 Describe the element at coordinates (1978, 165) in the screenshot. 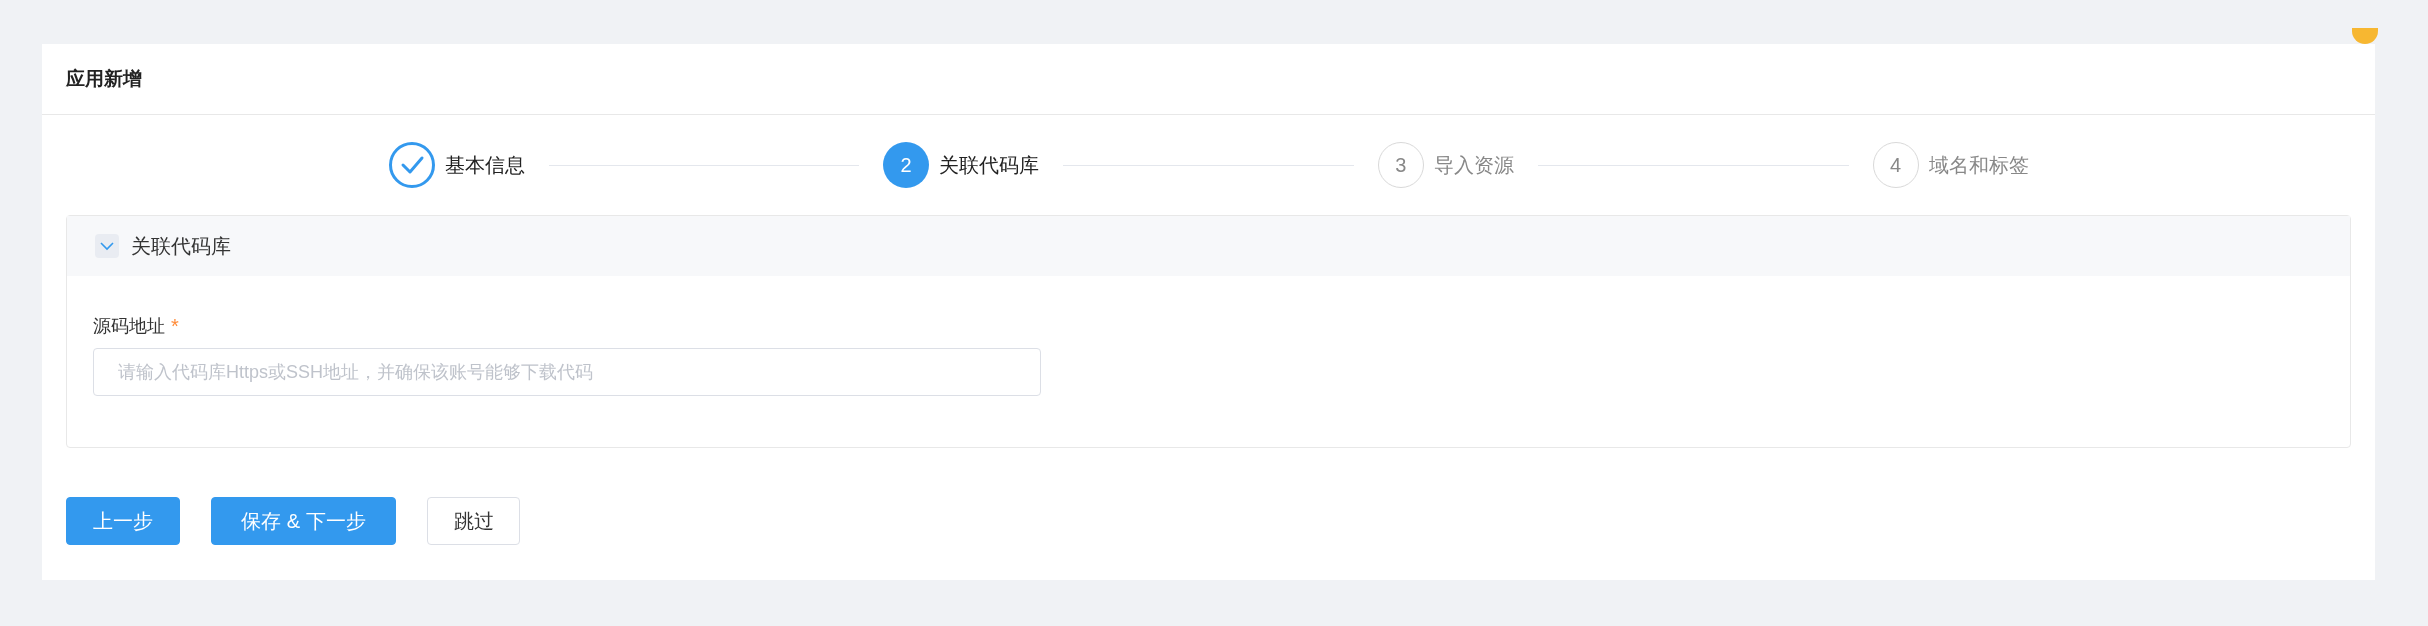

I see `step-label: 域名和标签` at that location.